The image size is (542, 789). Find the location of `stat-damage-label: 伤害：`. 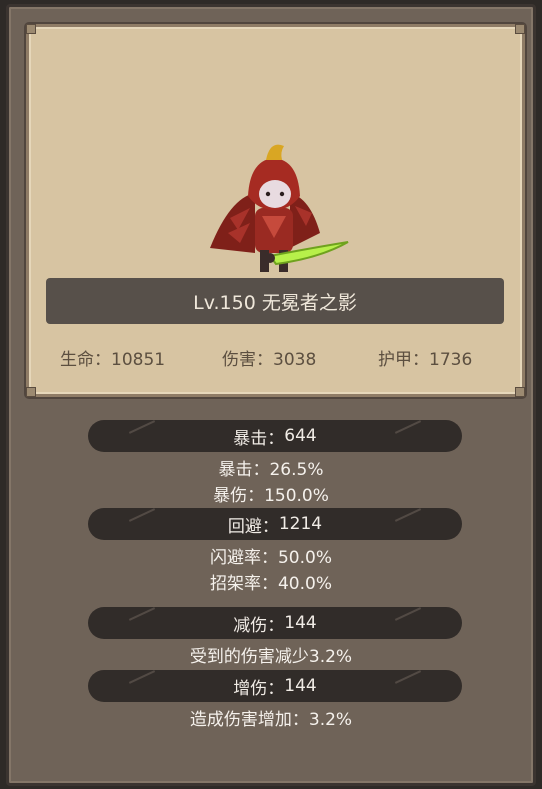

stat-damage-label: 伤害： is located at coordinates (247, 360).